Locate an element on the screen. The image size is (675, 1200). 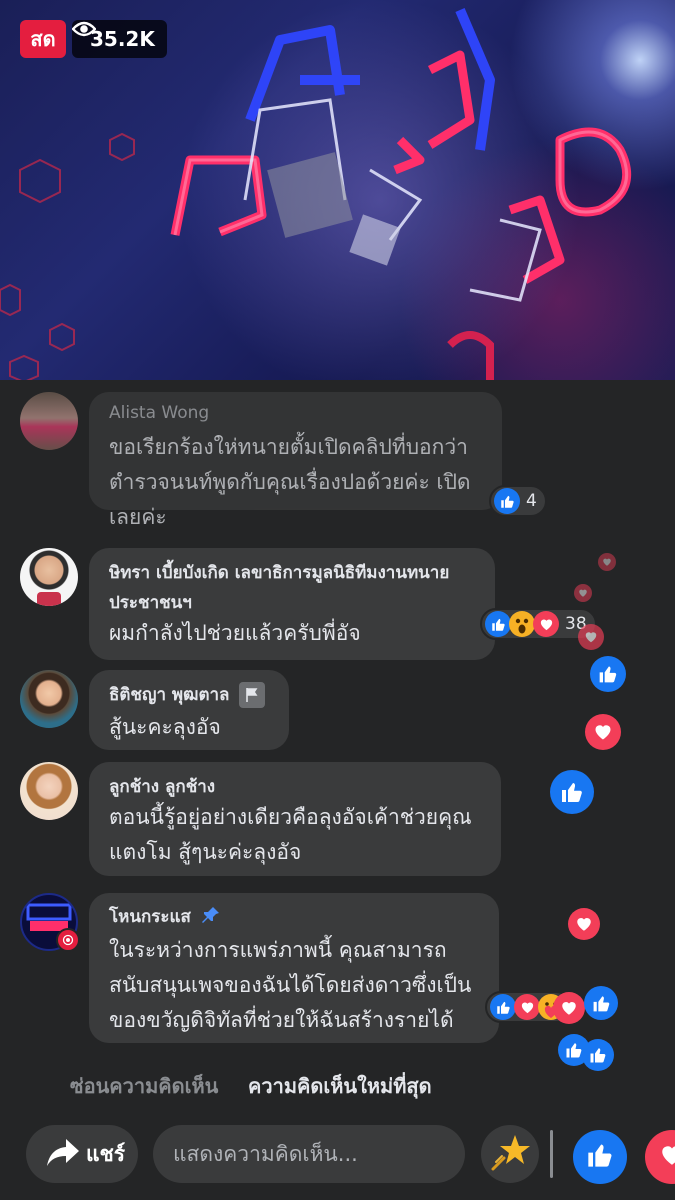
comment-text: สู้นะคะลุงอัจ is located at coordinates (165, 727).